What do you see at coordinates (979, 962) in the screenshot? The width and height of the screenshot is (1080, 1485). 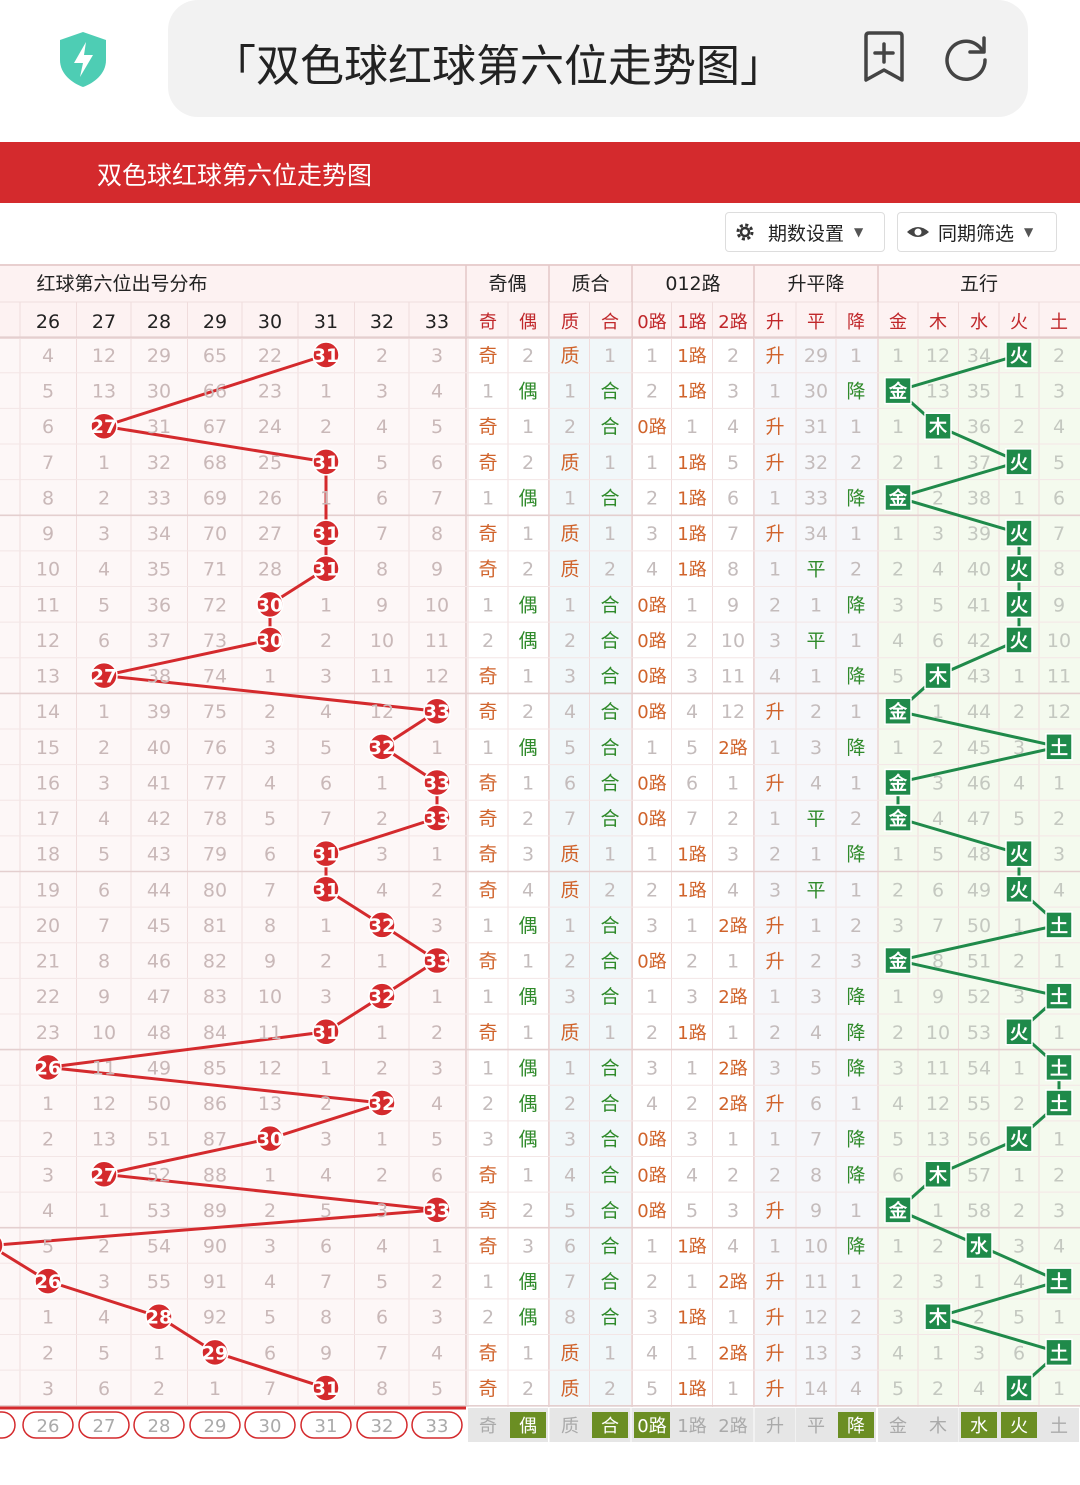 I see `miss-count: 51` at bounding box center [979, 962].